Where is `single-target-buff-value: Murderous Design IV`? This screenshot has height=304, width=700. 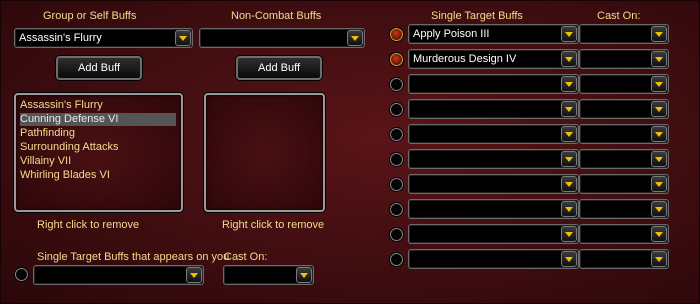
single-target-buff-value: Murderous Design IV is located at coordinates (465, 59).